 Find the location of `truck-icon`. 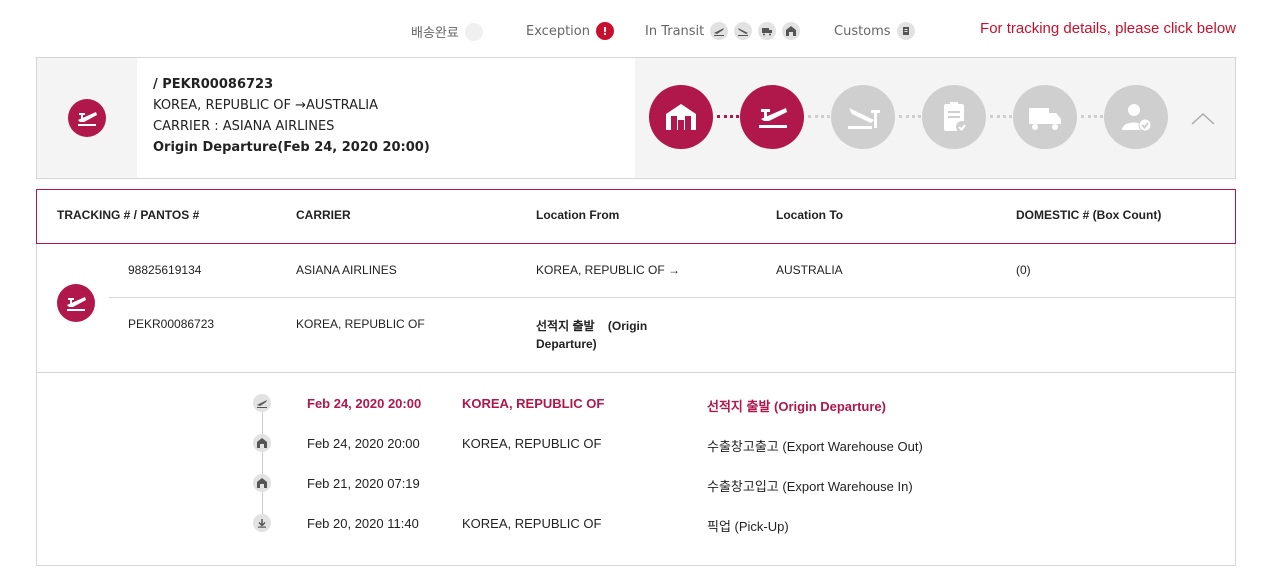

truck-icon is located at coordinates (767, 31).